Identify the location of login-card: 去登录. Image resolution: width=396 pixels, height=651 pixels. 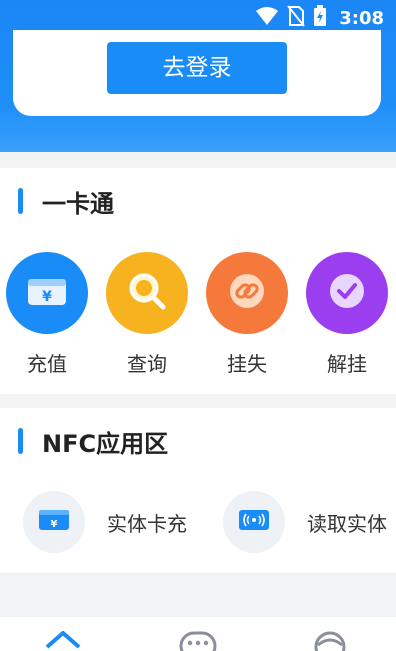
(197, 73).